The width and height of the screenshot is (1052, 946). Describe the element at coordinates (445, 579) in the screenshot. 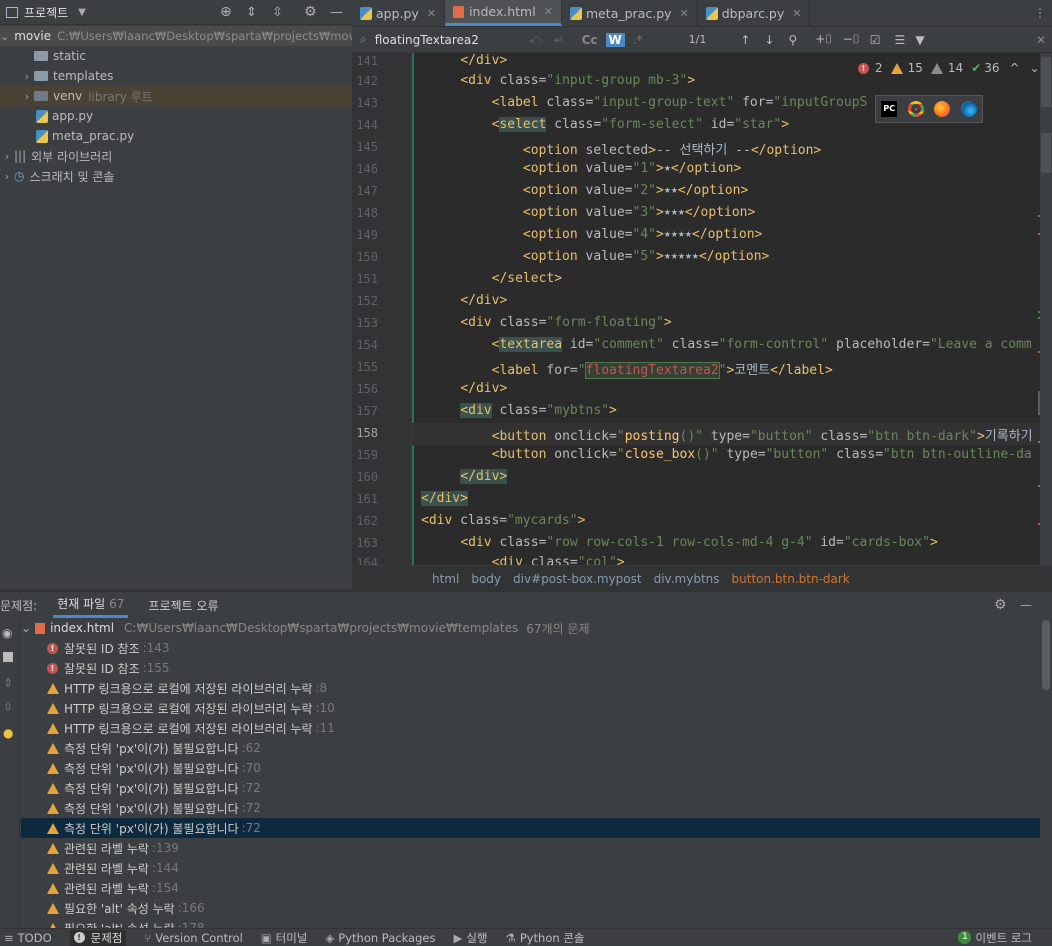

I see `breadcrumb-item: html` at that location.